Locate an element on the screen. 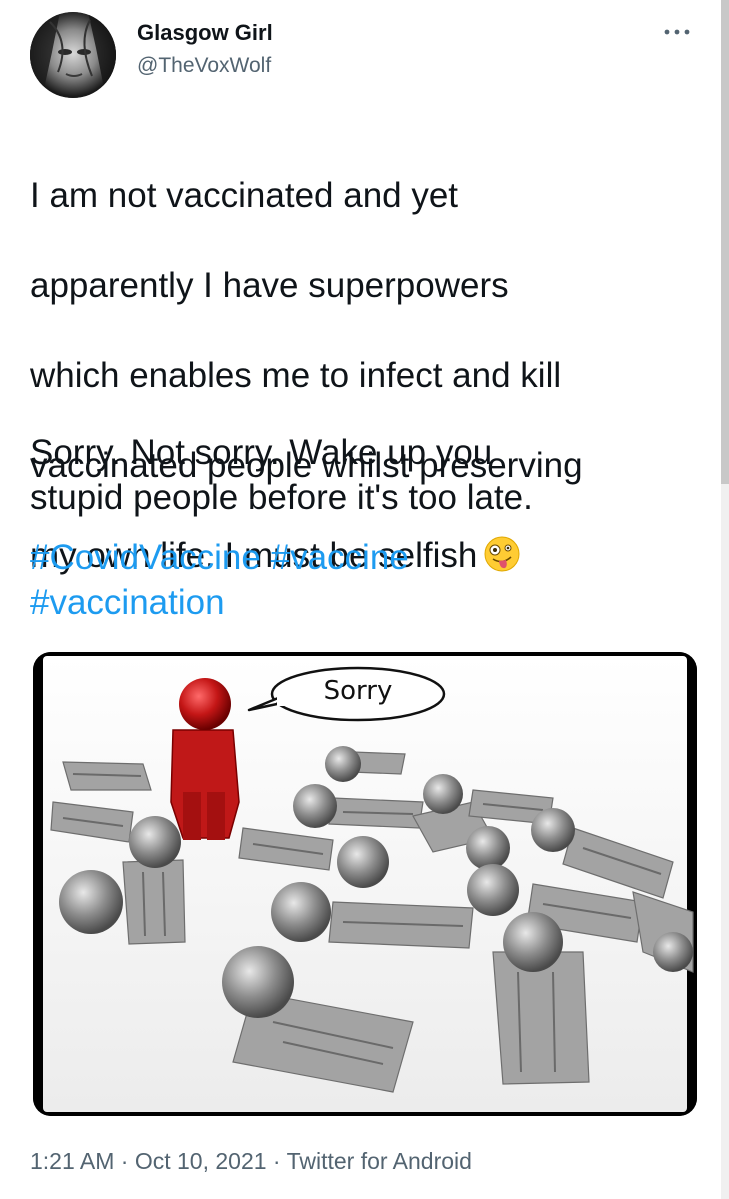  red-standing-figure is located at coordinates (205, 759).